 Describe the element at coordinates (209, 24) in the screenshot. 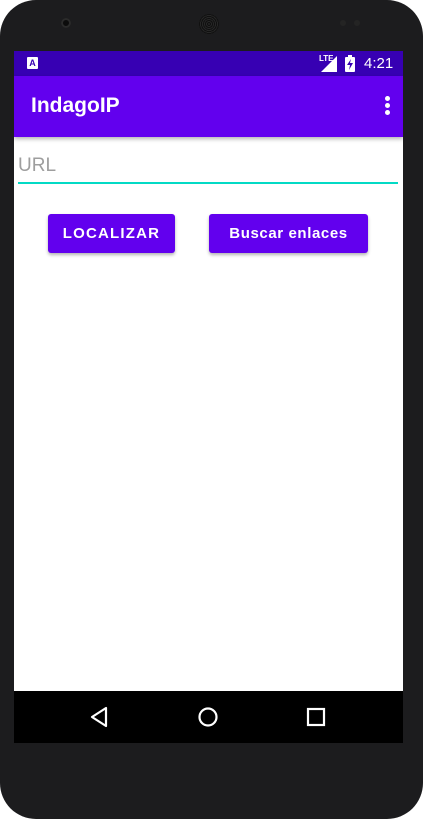

I see `earpiece-speaker` at that location.